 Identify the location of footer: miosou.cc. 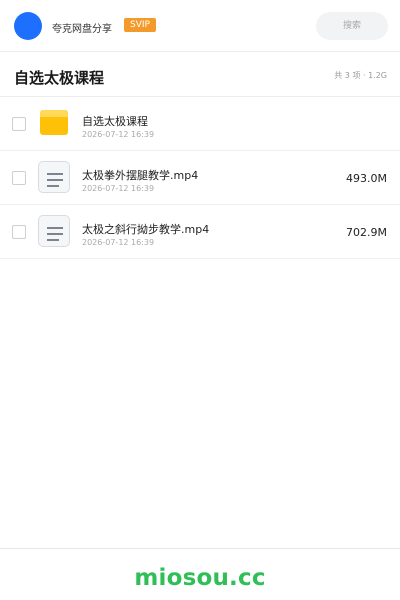
(200, 574).